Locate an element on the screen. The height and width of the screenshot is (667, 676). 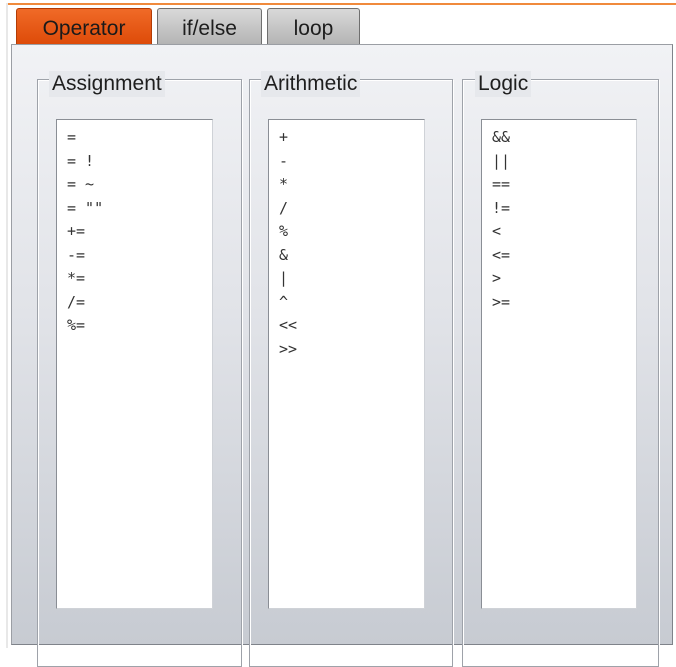
list-item: & is located at coordinates (346, 256).